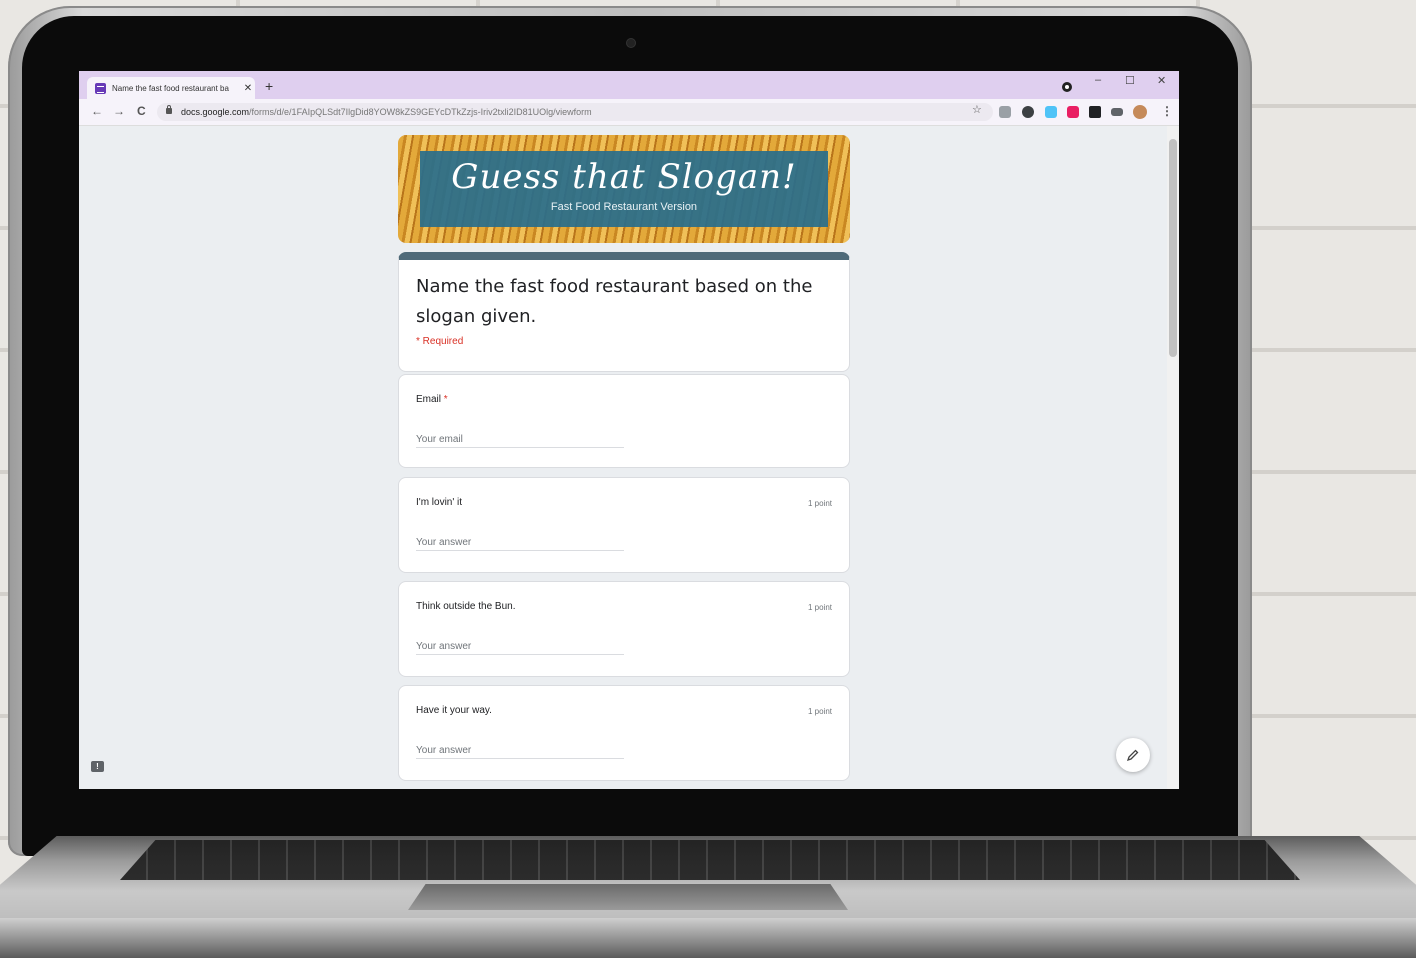 The image size is (1416, 958). What do you see at coordinates (1073, 112) in the screenshot?
I see `ib-extension-icon` at bounding box center [1073, 112].